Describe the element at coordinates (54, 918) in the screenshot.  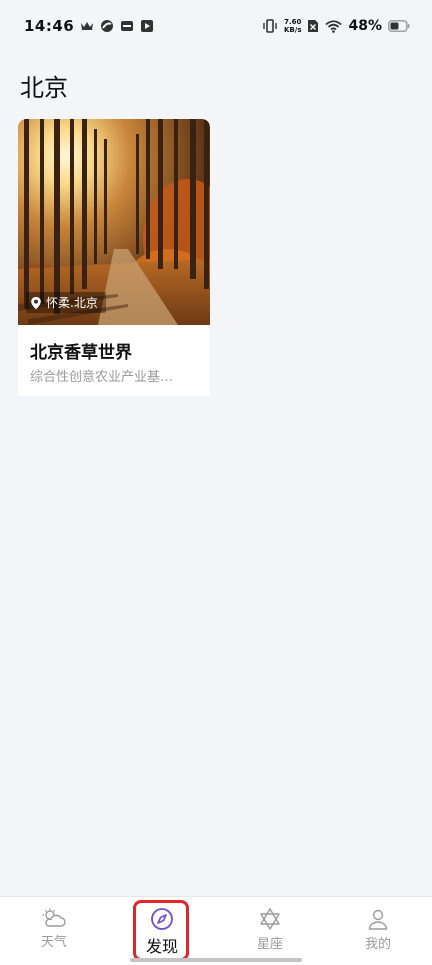
I see `weather-icon` at that location.